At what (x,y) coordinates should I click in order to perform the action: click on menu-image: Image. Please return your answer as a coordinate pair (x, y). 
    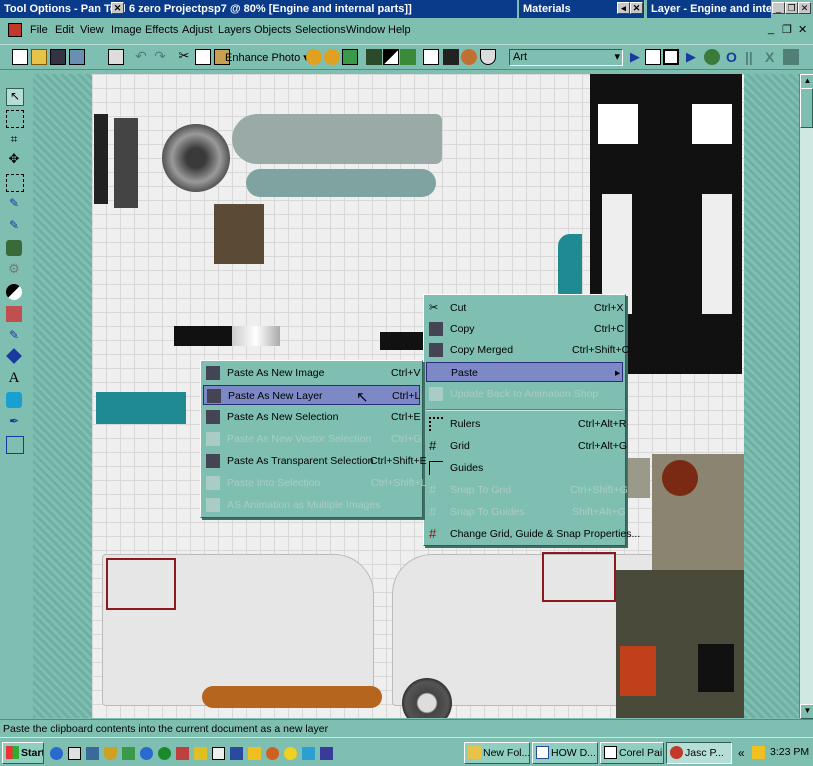
    Looking at the image, I should click on (126, 30).